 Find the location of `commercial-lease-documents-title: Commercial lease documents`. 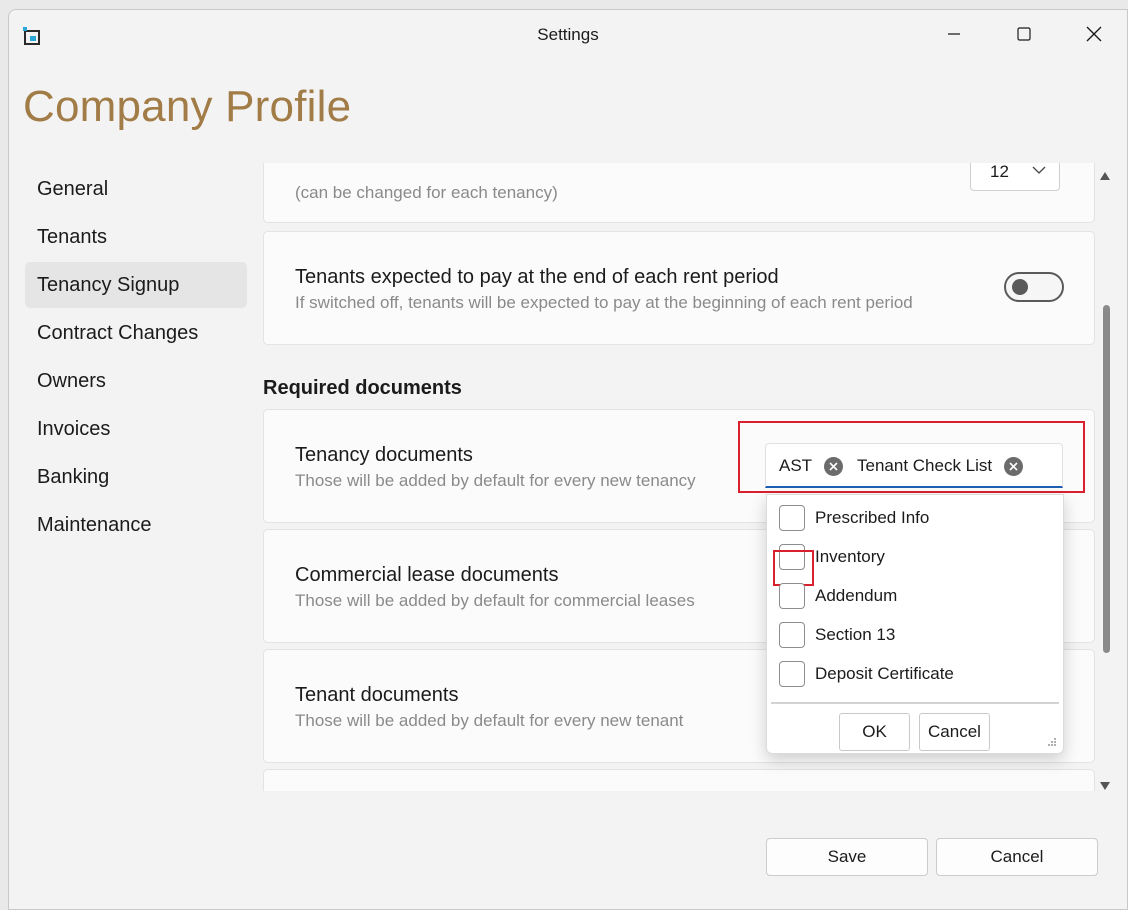

commercial-lease-documents-title: Commercial lease documents is located at coordinates (427, 575).